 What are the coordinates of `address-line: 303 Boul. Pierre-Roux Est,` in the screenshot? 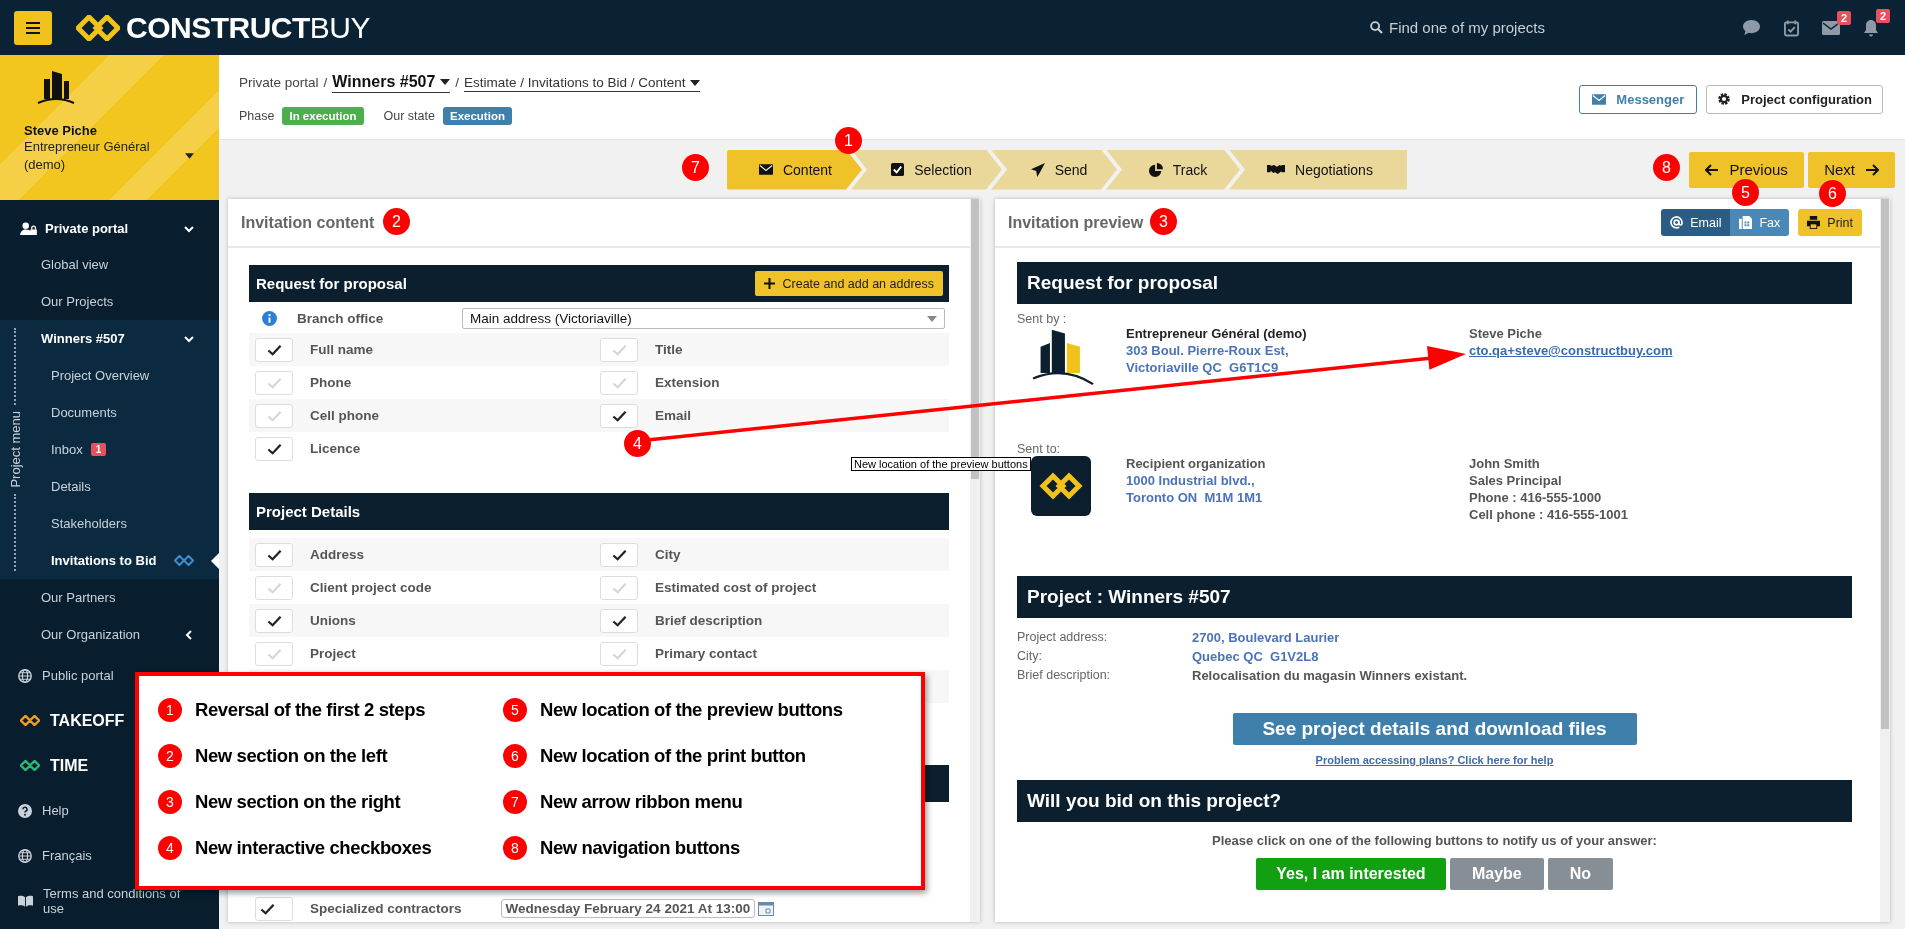 It's located at (1208, 350).